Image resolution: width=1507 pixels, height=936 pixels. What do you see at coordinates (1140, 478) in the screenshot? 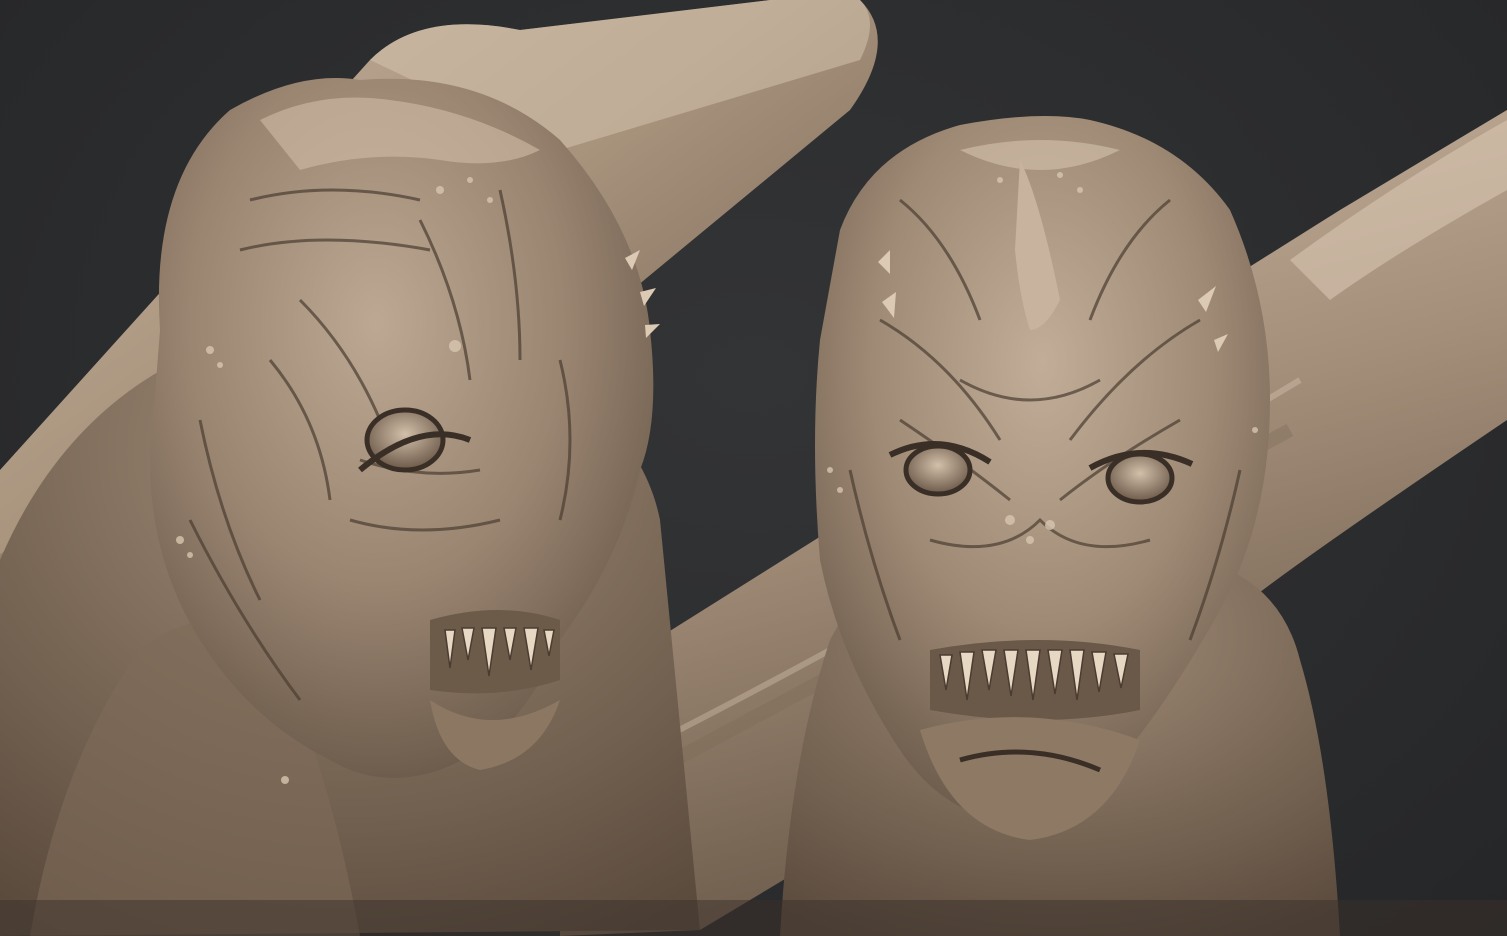
I see `right-sculpt-eye-right-icon` at bounding box center [1140, 478].